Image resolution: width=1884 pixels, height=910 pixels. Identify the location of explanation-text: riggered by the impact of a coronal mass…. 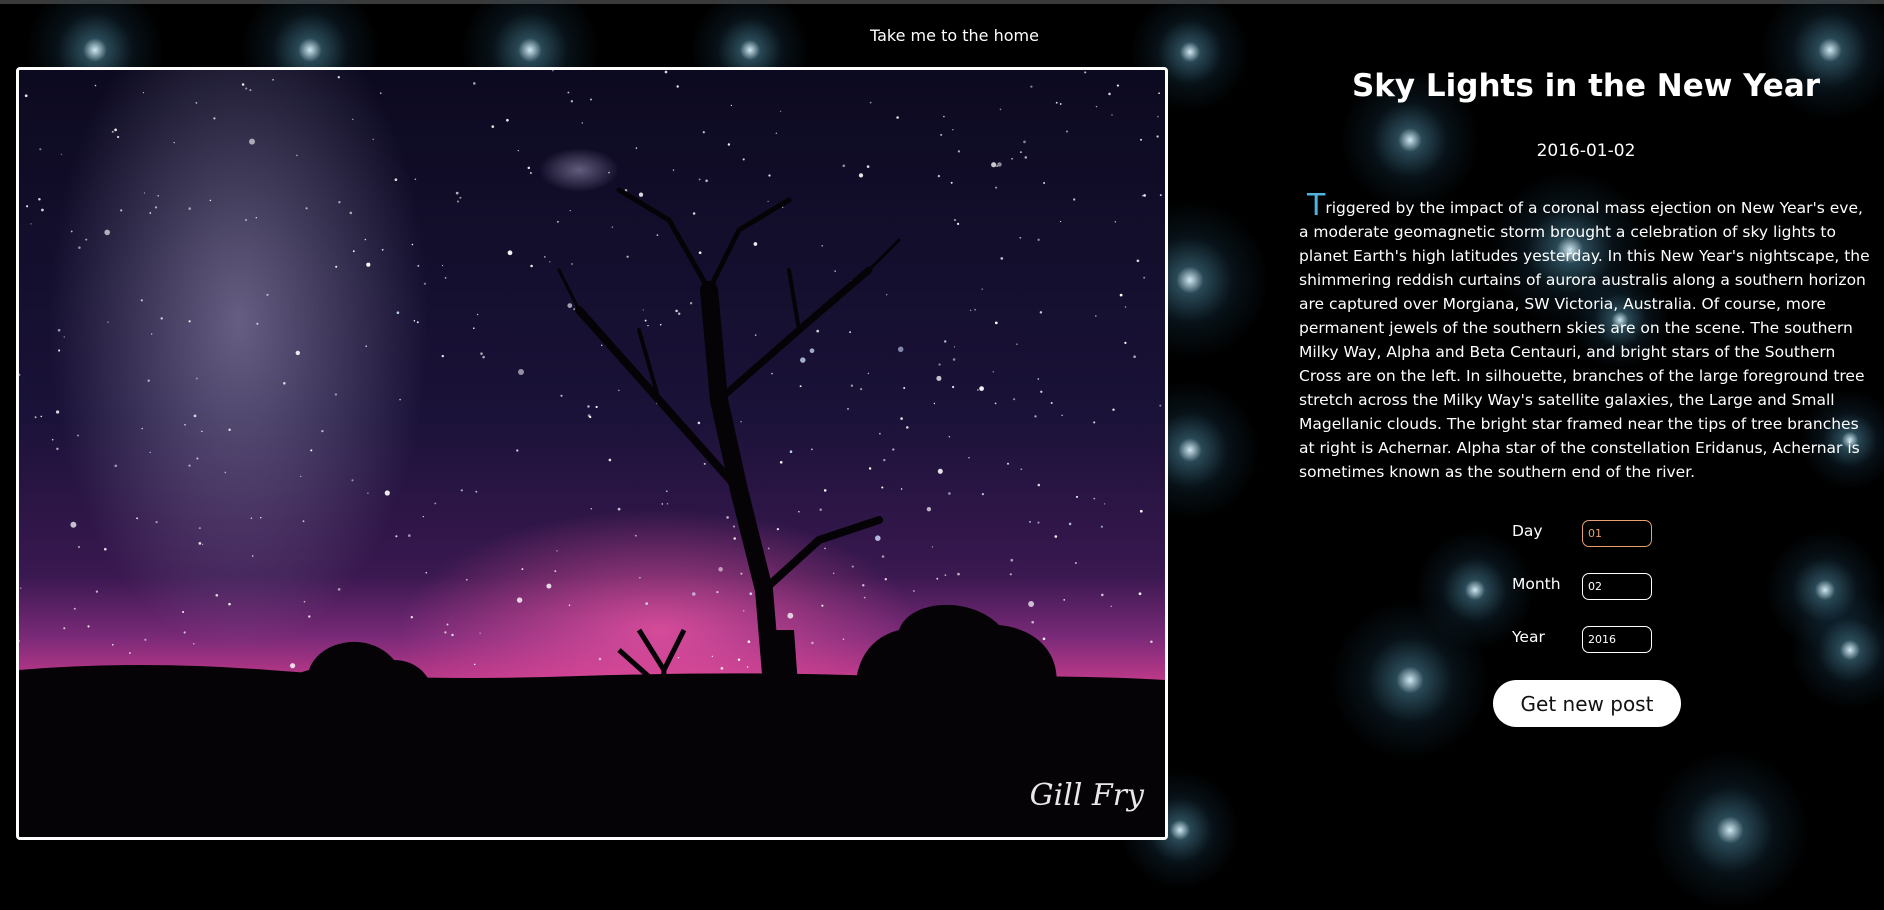
(1584, 340).